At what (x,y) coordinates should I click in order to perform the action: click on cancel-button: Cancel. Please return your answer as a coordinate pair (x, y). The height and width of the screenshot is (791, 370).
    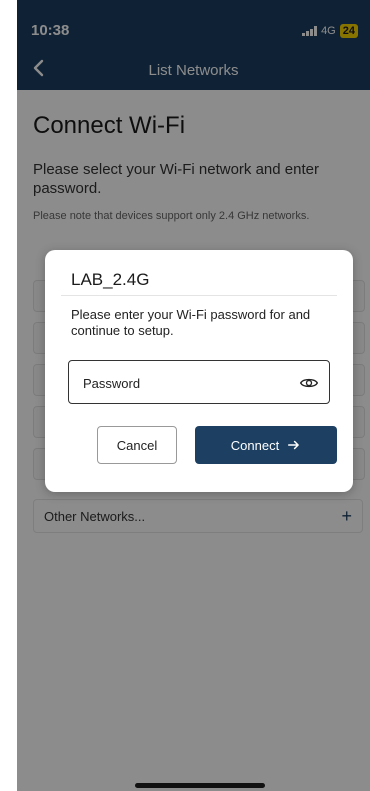
    Looking at the image, I should click on (137, 445).